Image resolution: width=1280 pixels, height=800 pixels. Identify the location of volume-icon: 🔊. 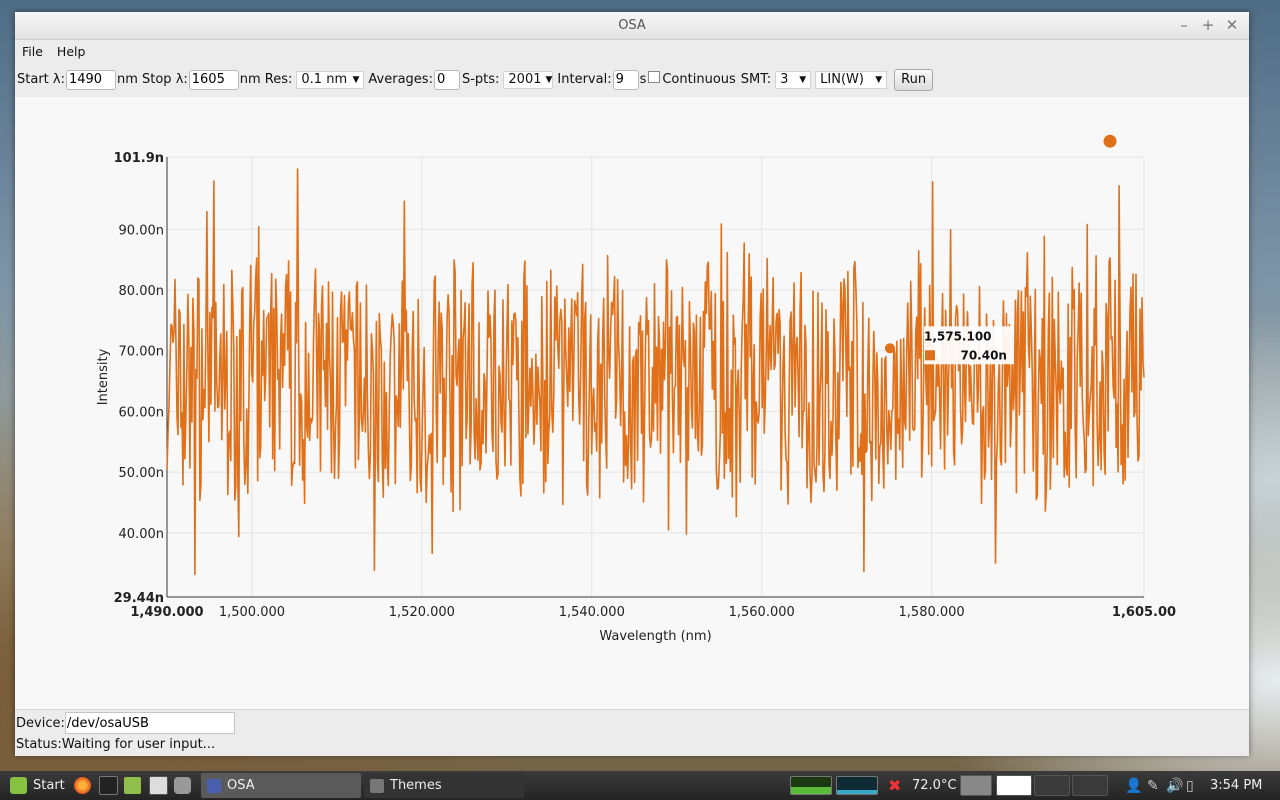
(1174, 785).